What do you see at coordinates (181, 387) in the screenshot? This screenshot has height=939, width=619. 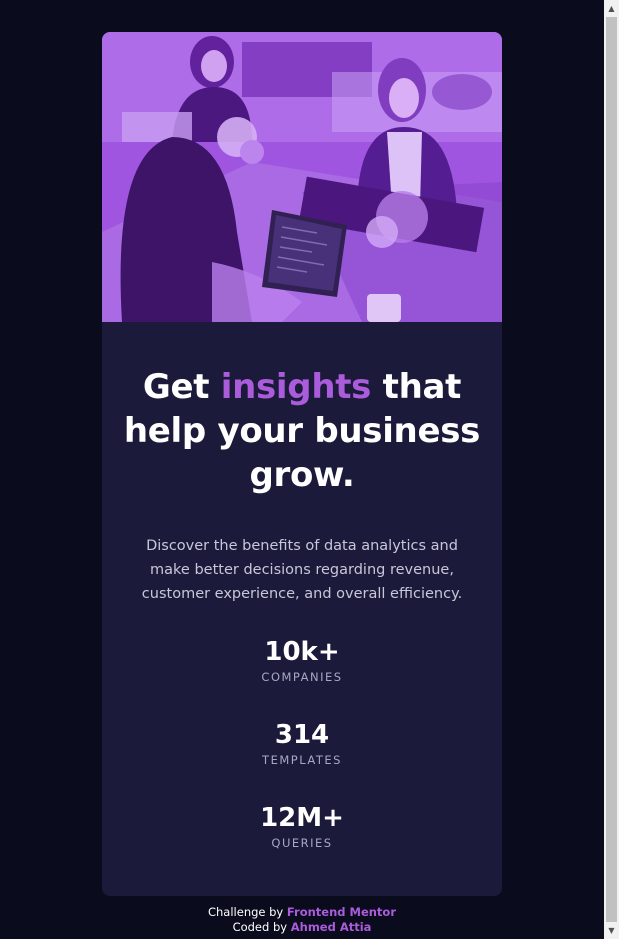 I see `heading-text-before: Get` at bounding box center [181, 387].